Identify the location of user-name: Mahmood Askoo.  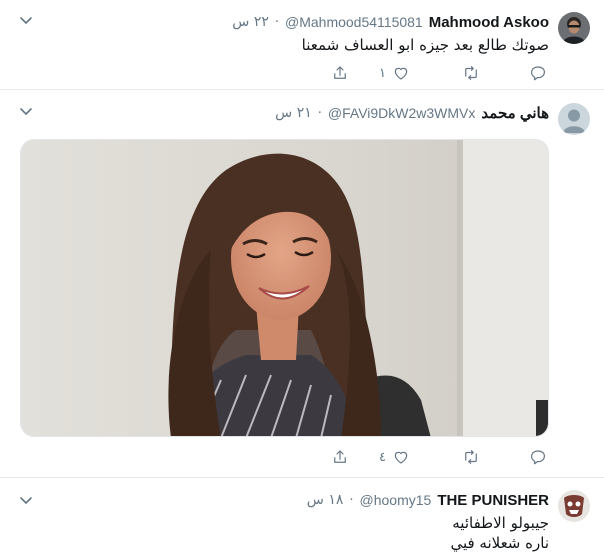
(489, 22).